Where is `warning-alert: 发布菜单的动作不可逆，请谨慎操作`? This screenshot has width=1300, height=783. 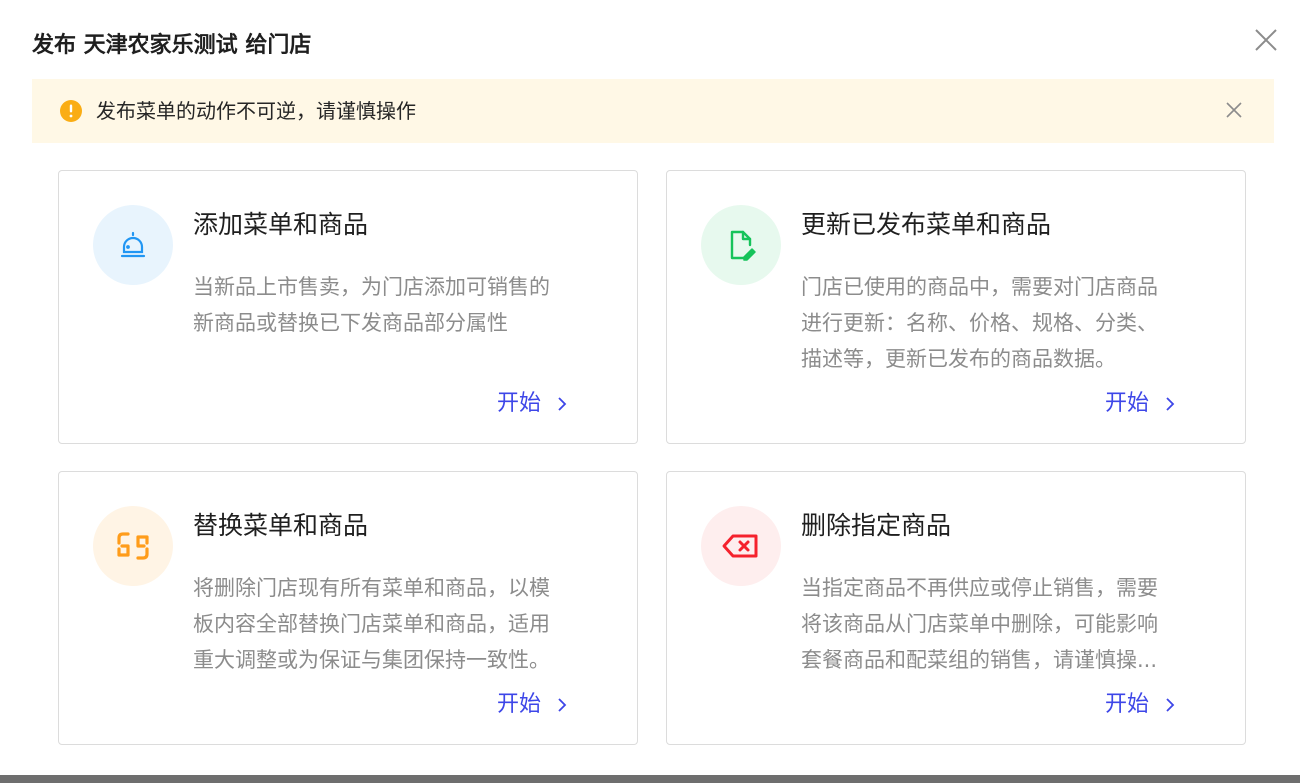
warning-alert: 发布菜单的动作不可逆，请谨慎操作 is located at coordinates (653, 111).